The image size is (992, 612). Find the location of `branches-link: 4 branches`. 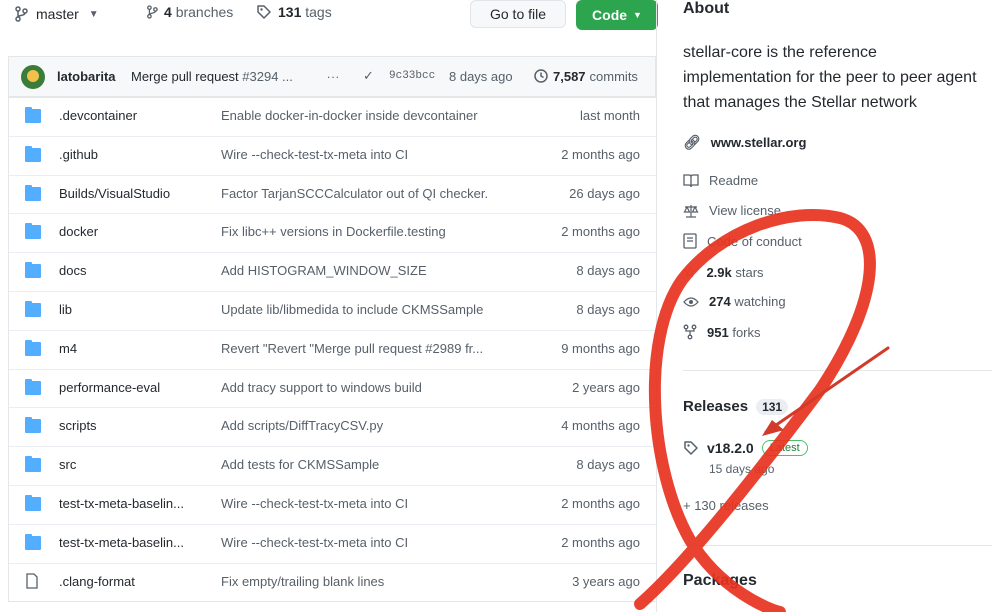

branches-link: 4 branches is located at coordinates (189, 12).